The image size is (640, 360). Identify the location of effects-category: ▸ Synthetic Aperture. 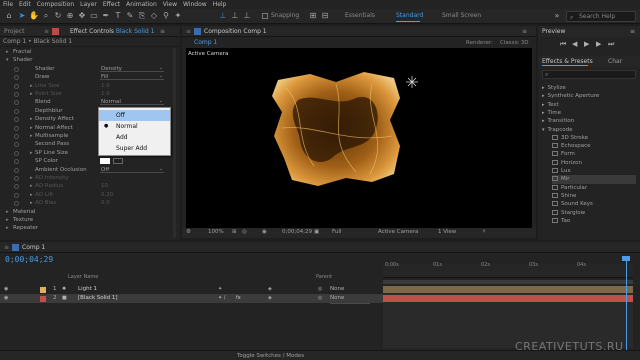
(589, 96).